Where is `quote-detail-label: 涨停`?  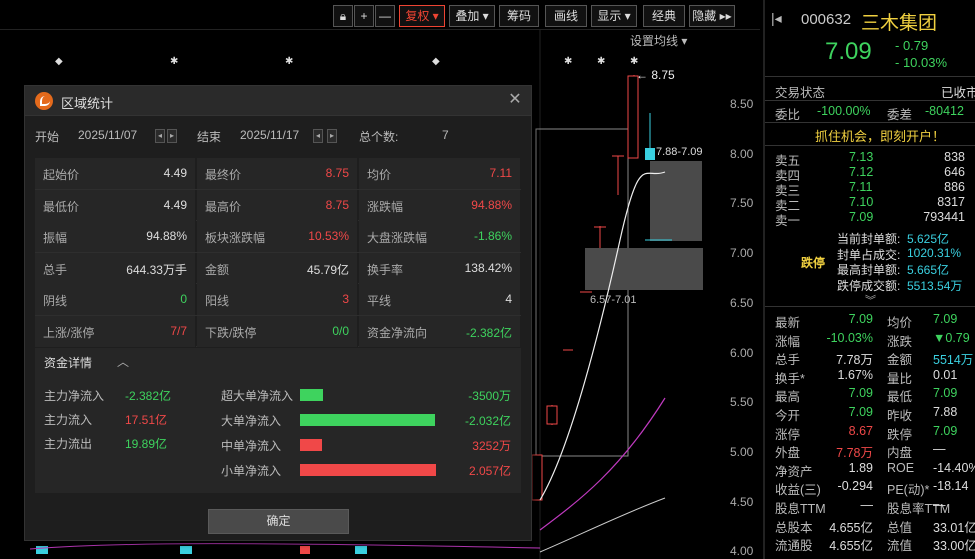 quote-detail-label: 涨停 is located at coordinates (788, 434).